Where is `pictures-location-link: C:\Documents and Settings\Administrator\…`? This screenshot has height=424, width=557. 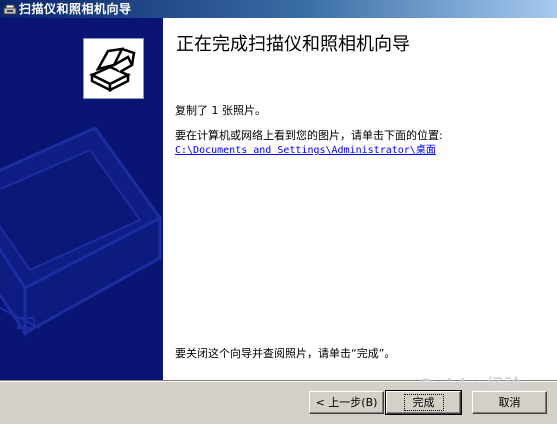 pictures-location-link: C:\Documents and Settings\Administrator\… is located at coordinates (305, 148).